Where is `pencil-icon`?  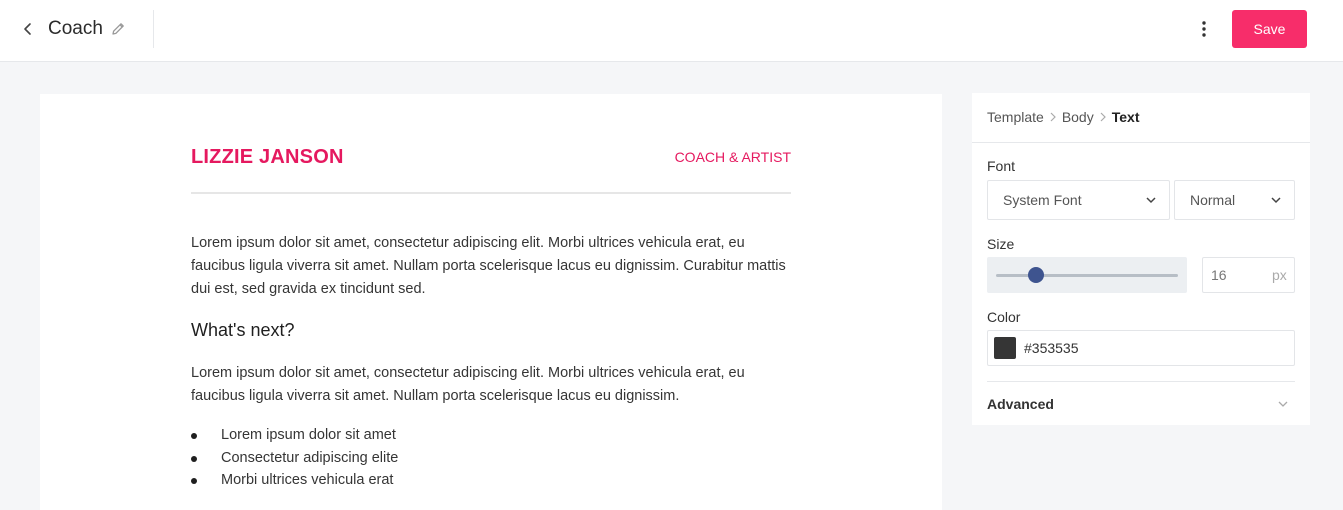
pencil-icon is located at coordinates (118, 29).